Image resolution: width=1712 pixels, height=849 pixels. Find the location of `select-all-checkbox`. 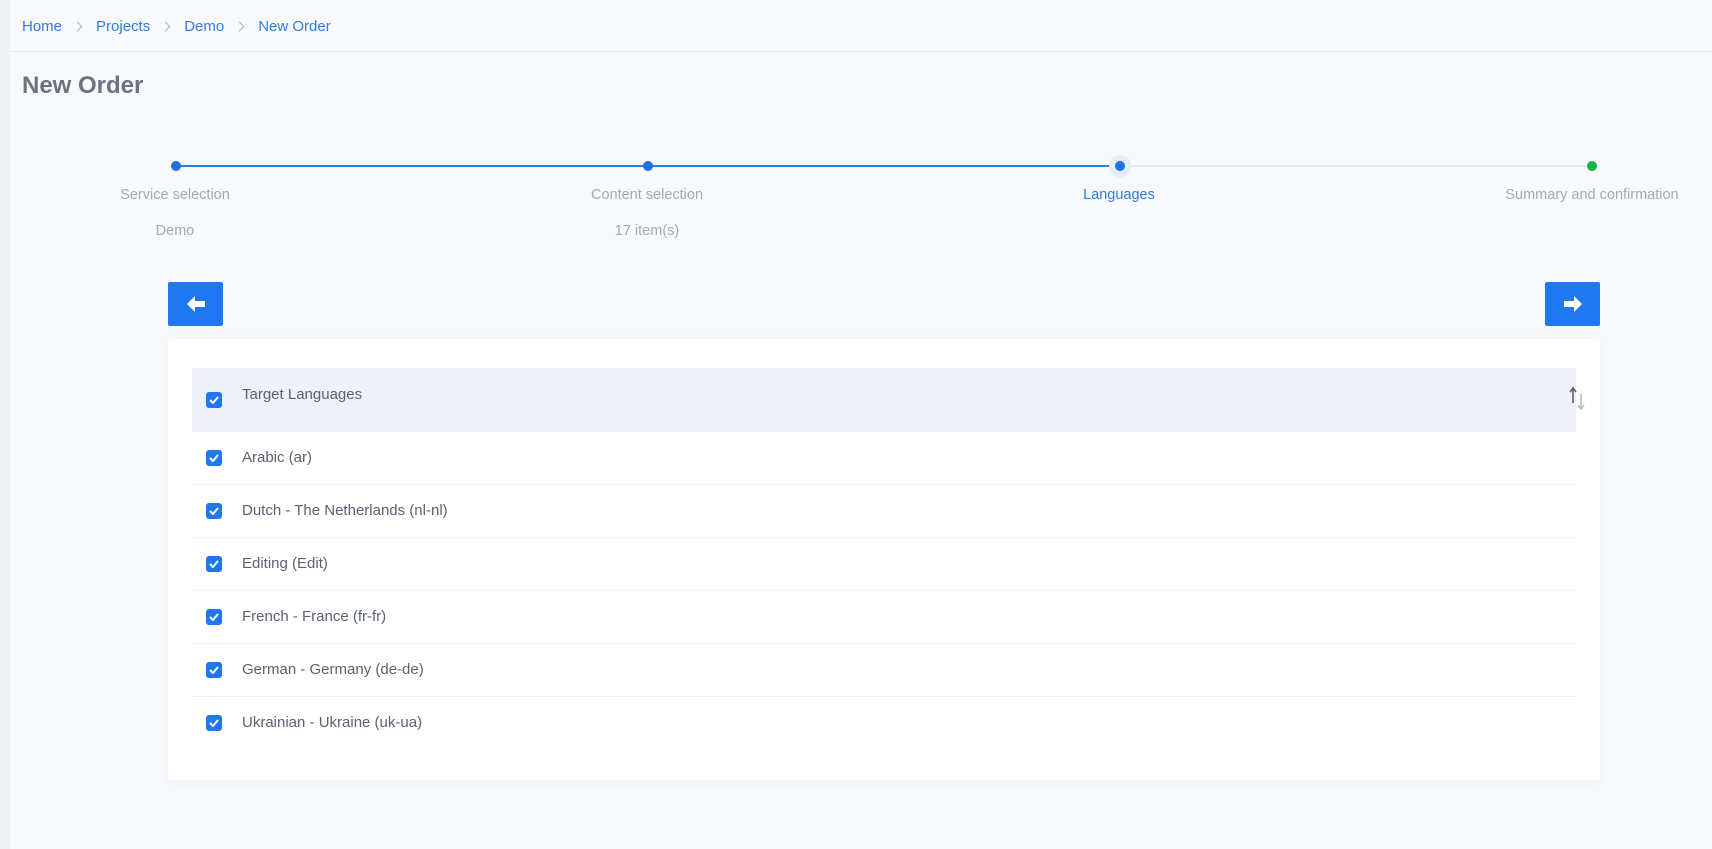

select-all-checkbox is located at coordinates (214, 400).